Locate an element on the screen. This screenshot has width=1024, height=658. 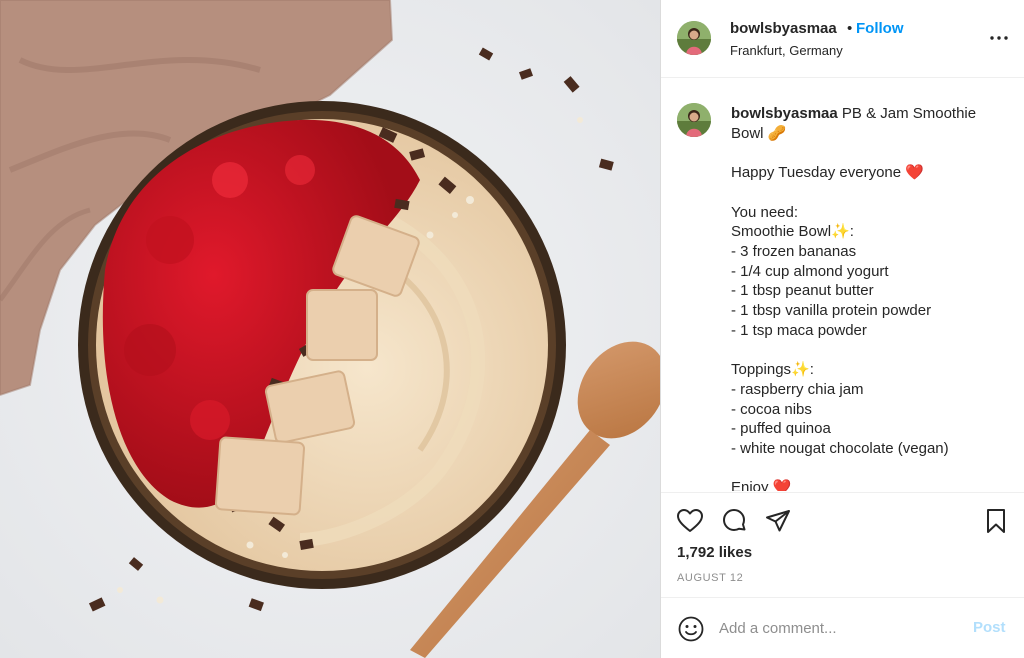
heart-icon is located at coordinates (690, 520).